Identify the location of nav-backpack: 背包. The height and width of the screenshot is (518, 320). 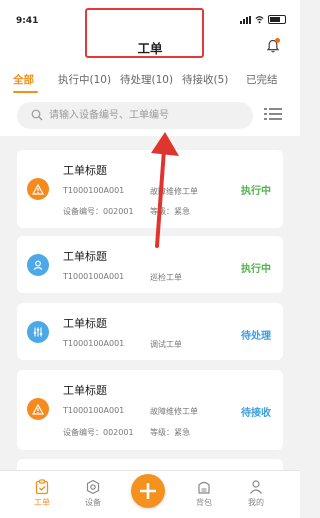
(204, 493).